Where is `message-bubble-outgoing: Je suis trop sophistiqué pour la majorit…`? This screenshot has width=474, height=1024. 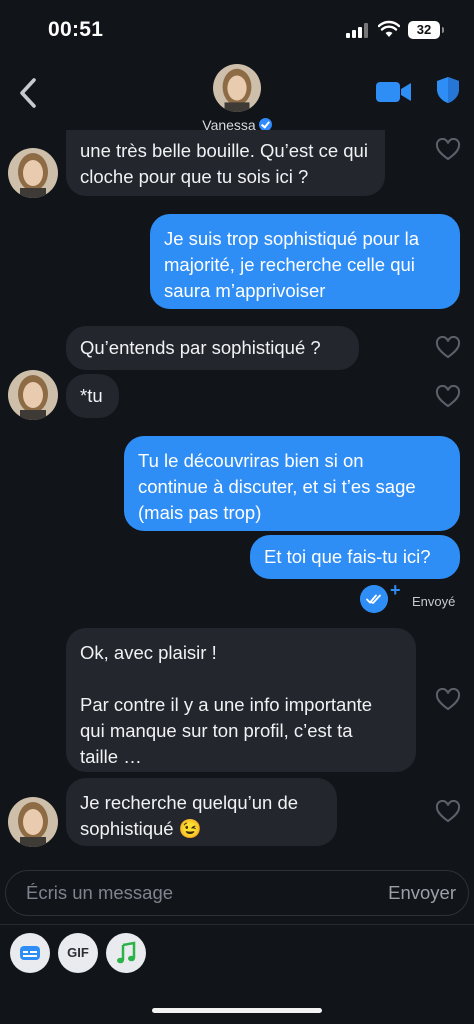 message-bubble-outgoing: Je suis trop sophistiqué pour la majorit… is located at coordinates (305, 261).